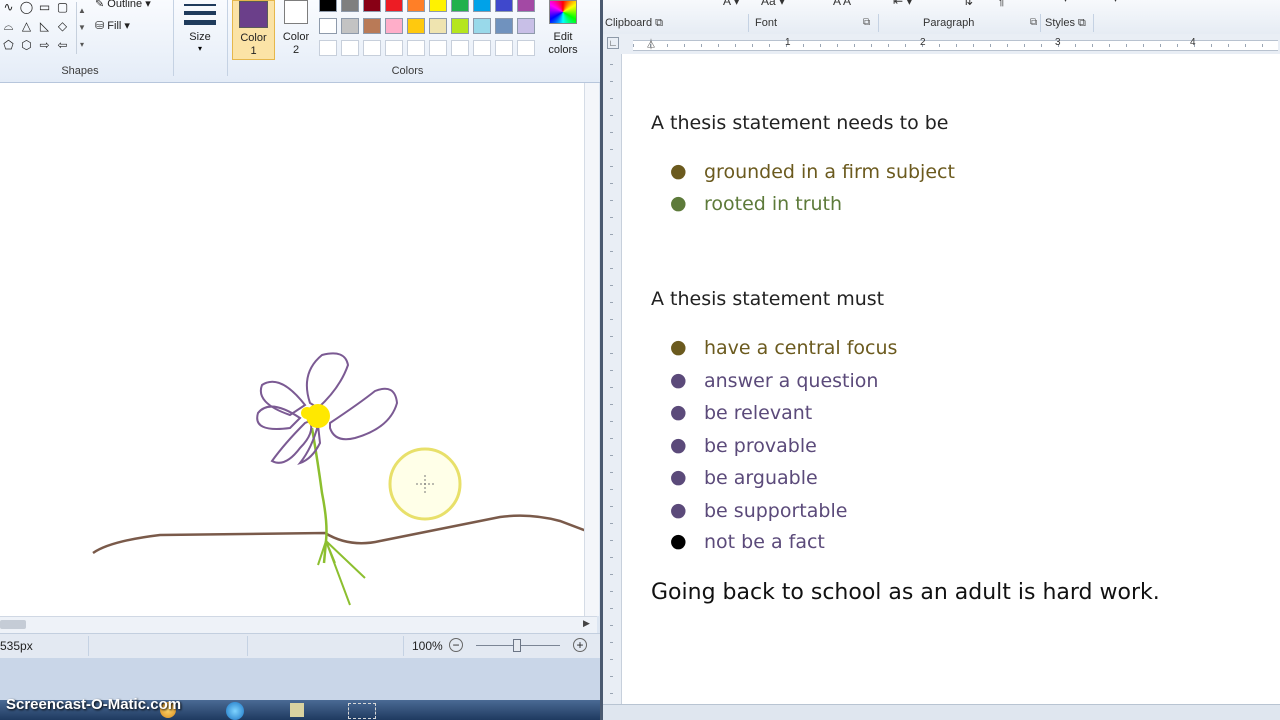 The image size is (1280, 720). I want to click on canvas-horizontal-scrollbar: ▶, so click(298, 624).